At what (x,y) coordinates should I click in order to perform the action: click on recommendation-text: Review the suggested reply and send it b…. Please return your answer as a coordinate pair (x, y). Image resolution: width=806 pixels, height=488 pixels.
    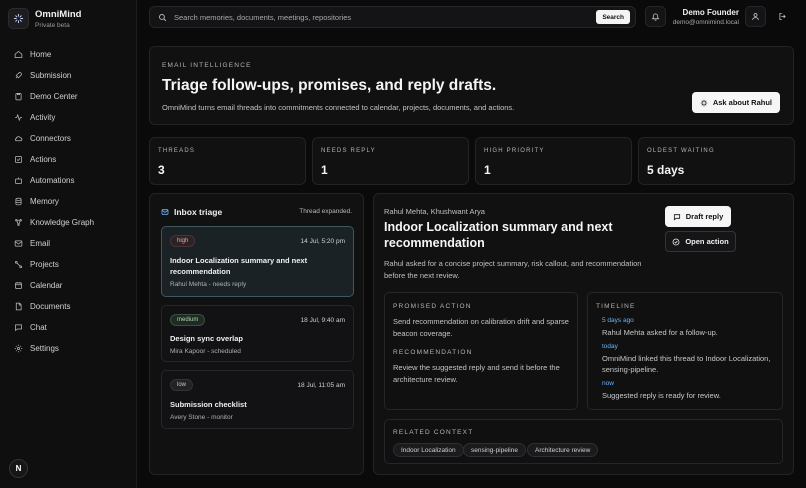
    Looking at the image, I should click on (476, 373).